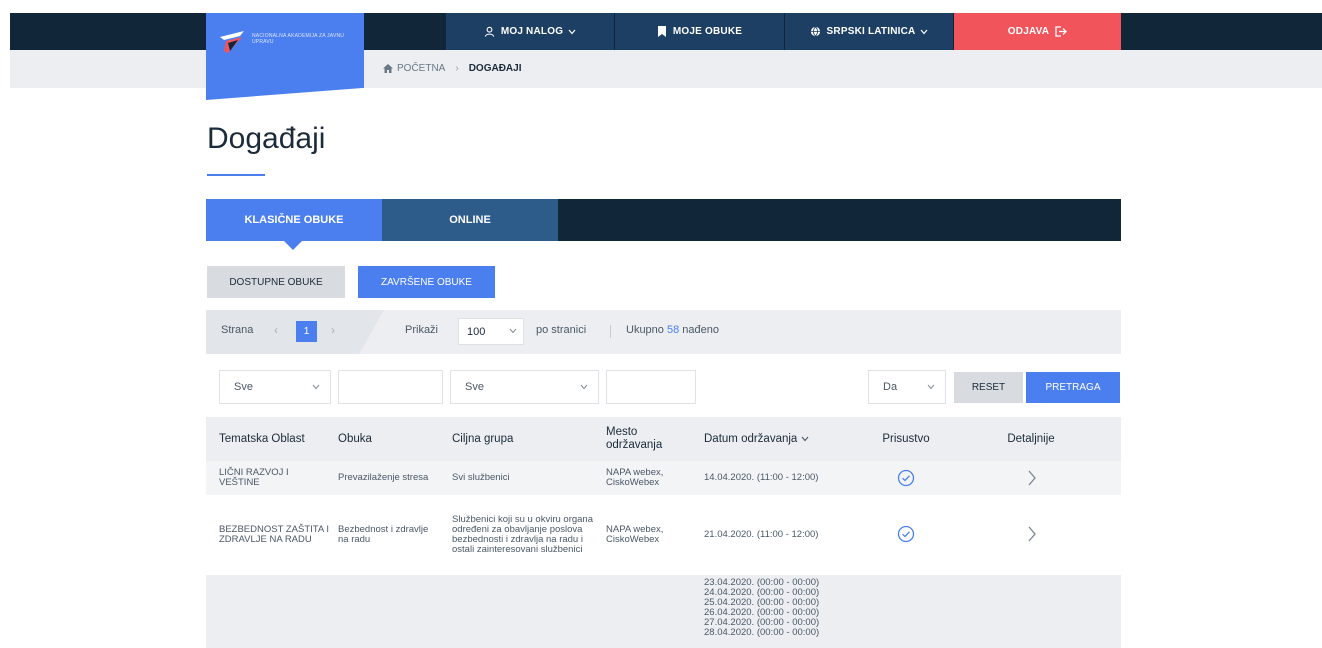 The height and width of the screenshot is (648, 1322). What do you see at coordinates (276, 282) in the screenshot?
I see `available-trainings-button: DOSTUPNE OBUKE` at bounding box center [276, 282].